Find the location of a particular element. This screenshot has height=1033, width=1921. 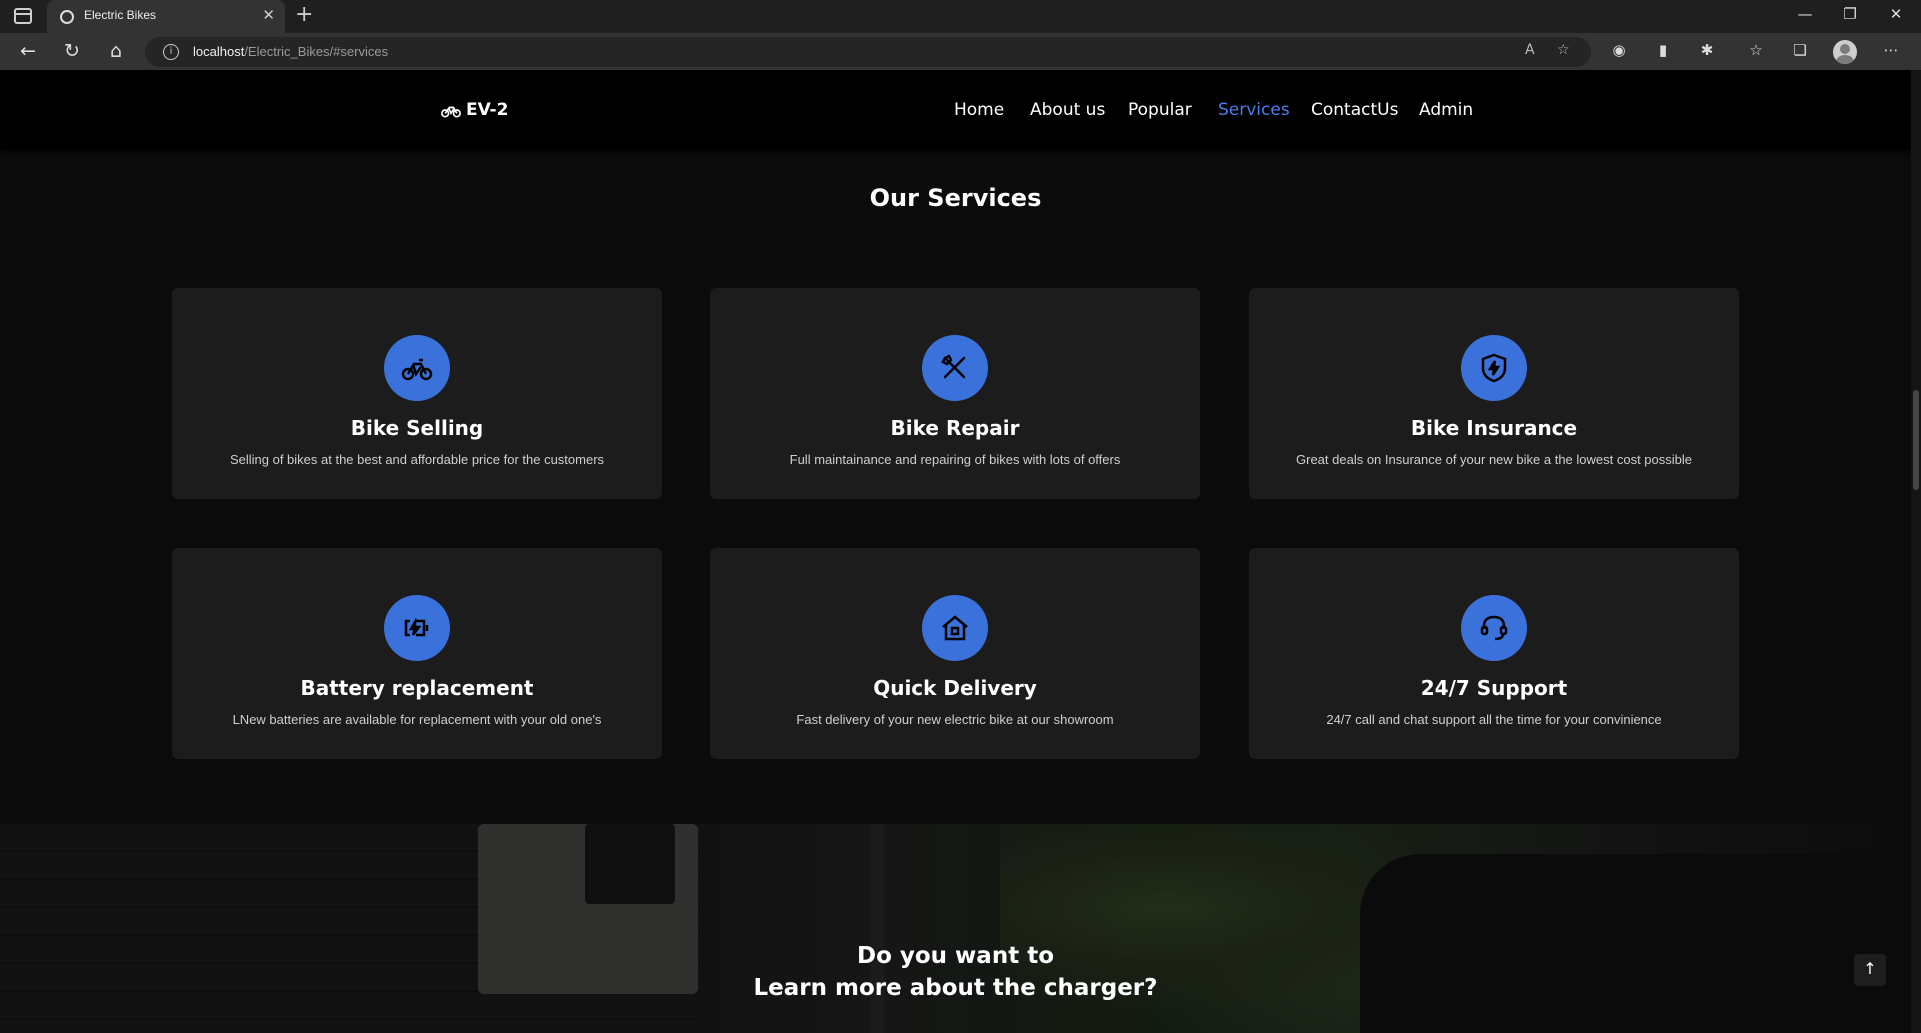

window-close-button: ✕ is located at coordinates (1896, 14).